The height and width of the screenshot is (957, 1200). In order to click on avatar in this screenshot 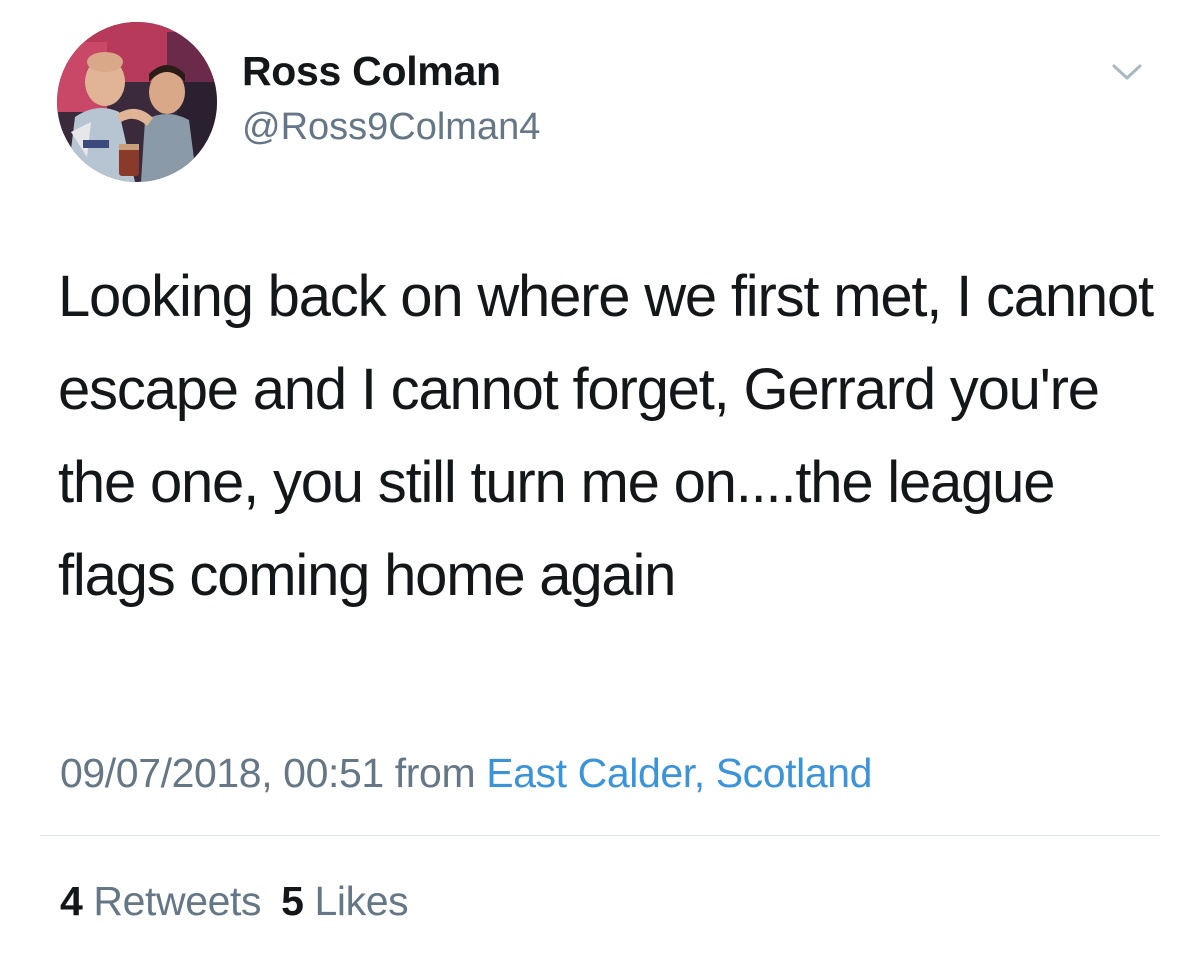, I will do `click(137, 102)`.